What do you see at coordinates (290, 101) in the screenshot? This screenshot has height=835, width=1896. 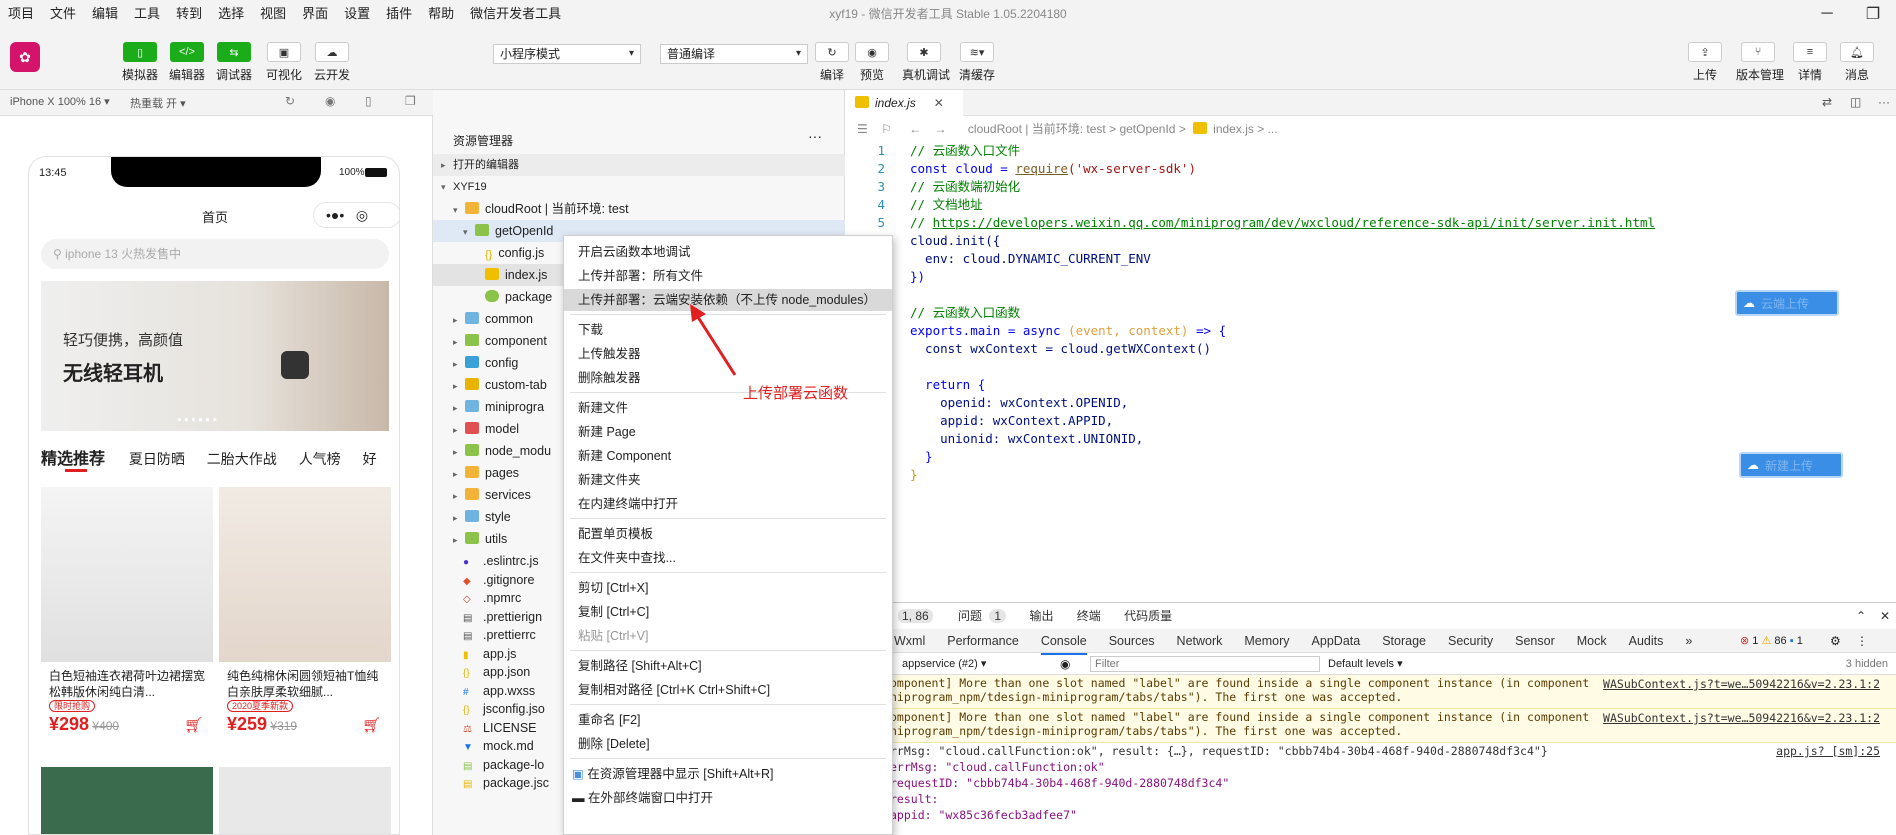 I see `reload-icon: ↻` at bounding box center [290, 101].